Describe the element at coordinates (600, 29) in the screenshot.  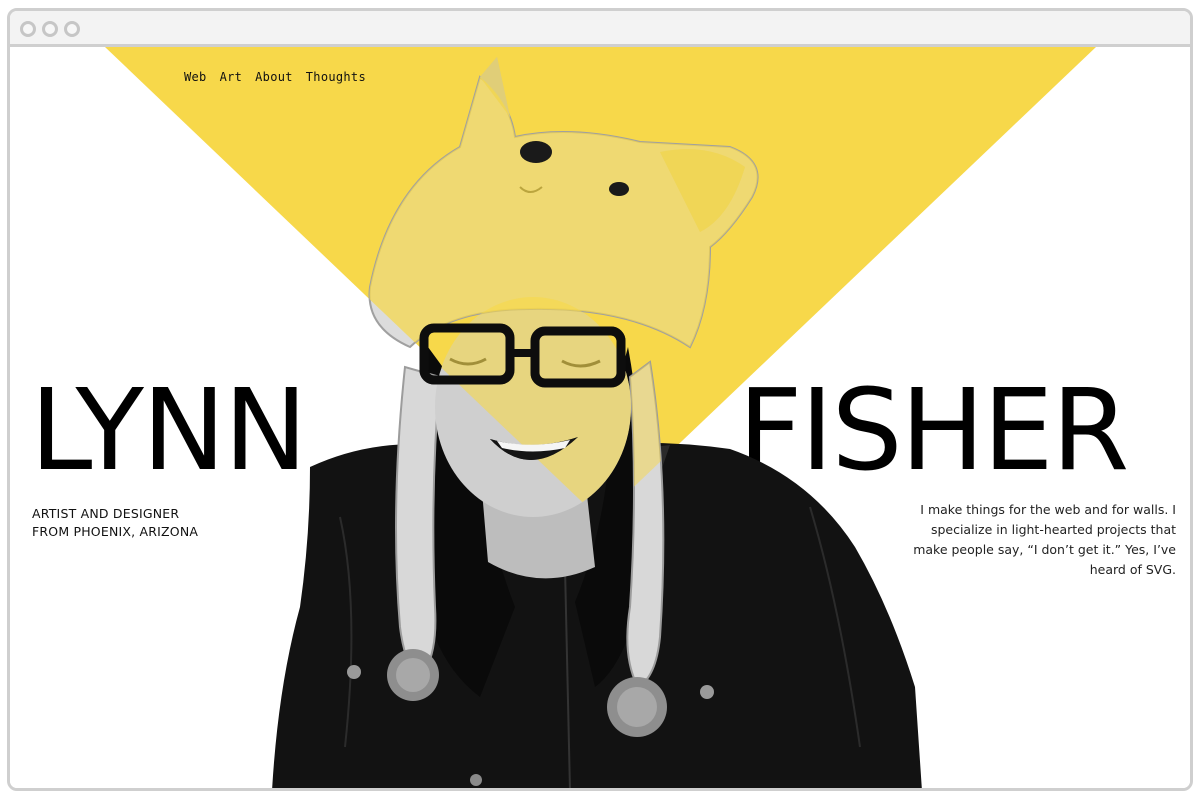
I see `browser-titlebar` at that location.